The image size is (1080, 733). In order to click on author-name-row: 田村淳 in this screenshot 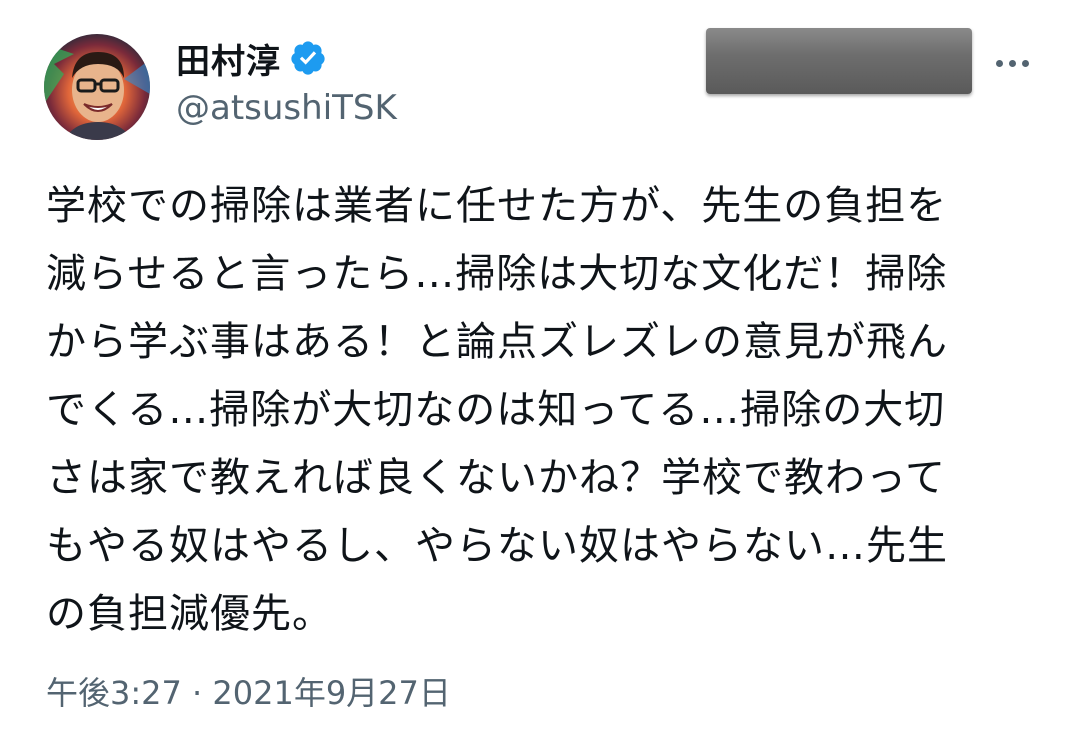, I will do `click(251, 58)`.